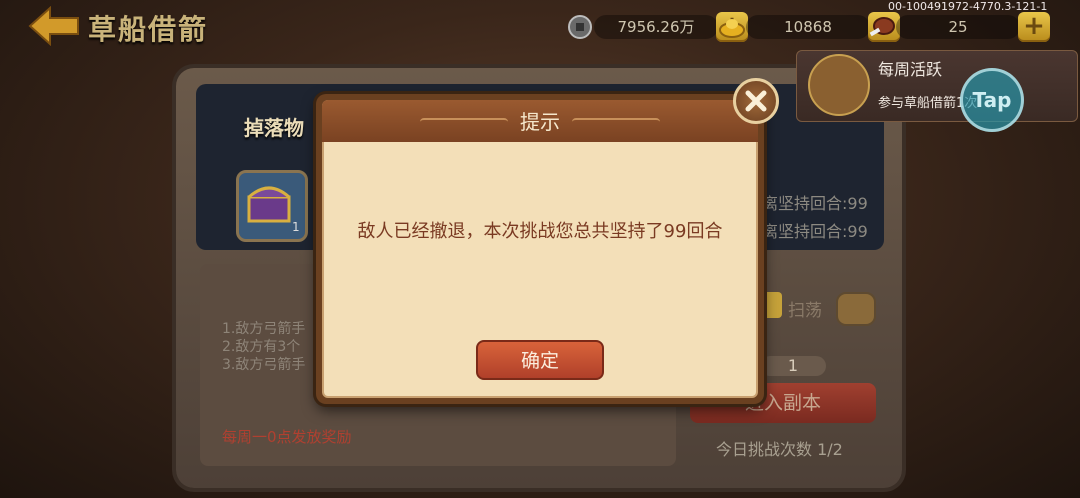 This screenshot has height=498, width=1080. Describe the element at coordinates (656, 27) in the screenshot. I see `coin-value: 7956.26万` at that location.